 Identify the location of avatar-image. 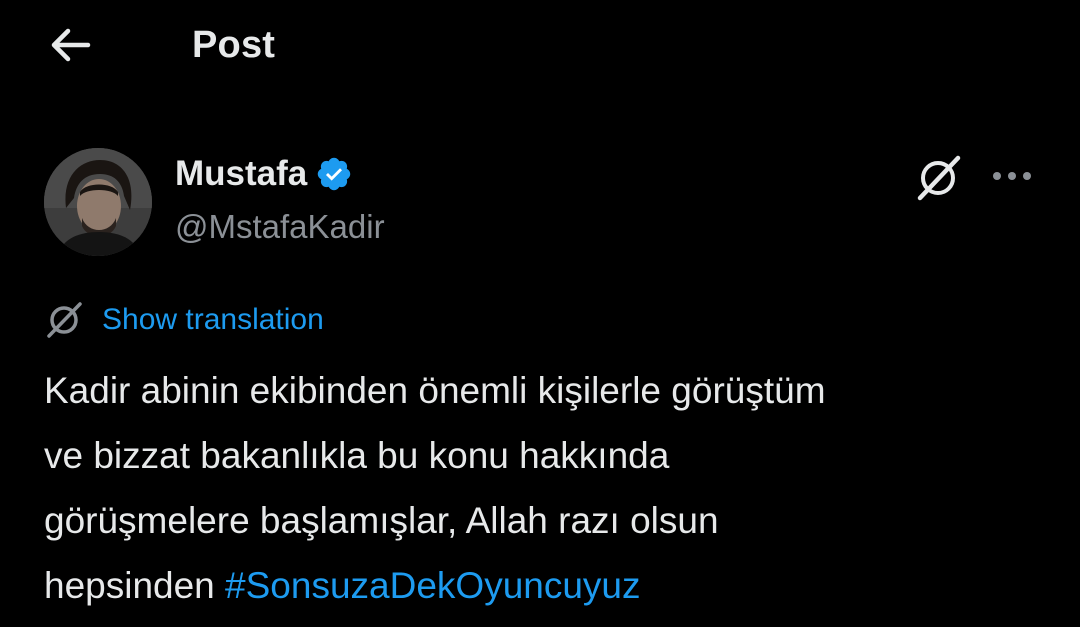
(98, 202).